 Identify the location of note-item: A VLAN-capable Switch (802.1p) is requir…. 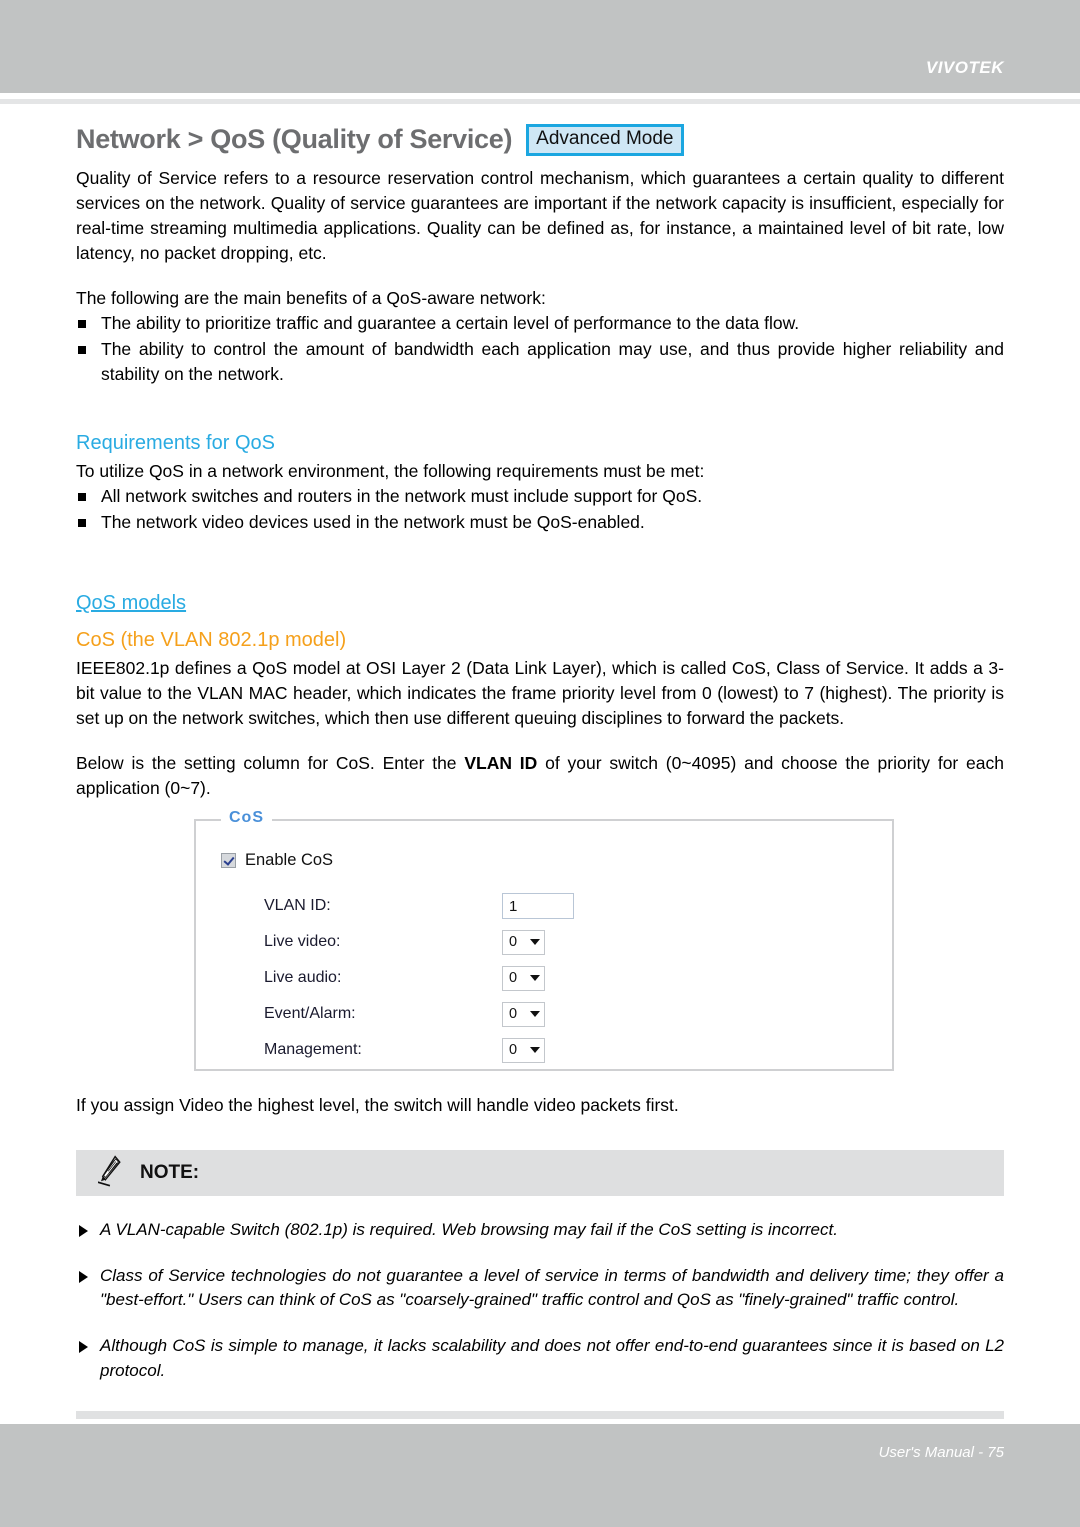
(540, 1230).